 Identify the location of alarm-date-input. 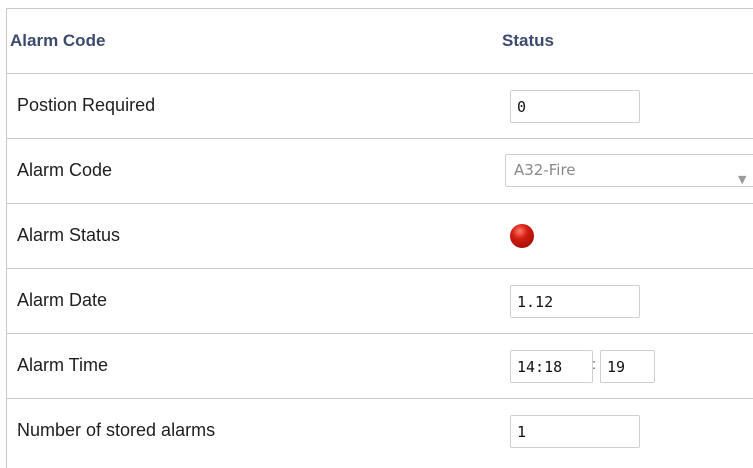
(575, 301).